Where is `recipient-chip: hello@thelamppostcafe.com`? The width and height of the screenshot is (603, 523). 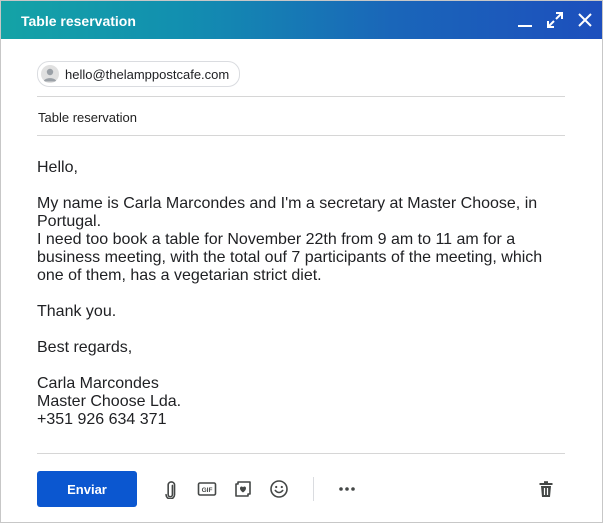
recipient-chip: hello@thelamppostcafe.com is located at coordinates (139, 74).